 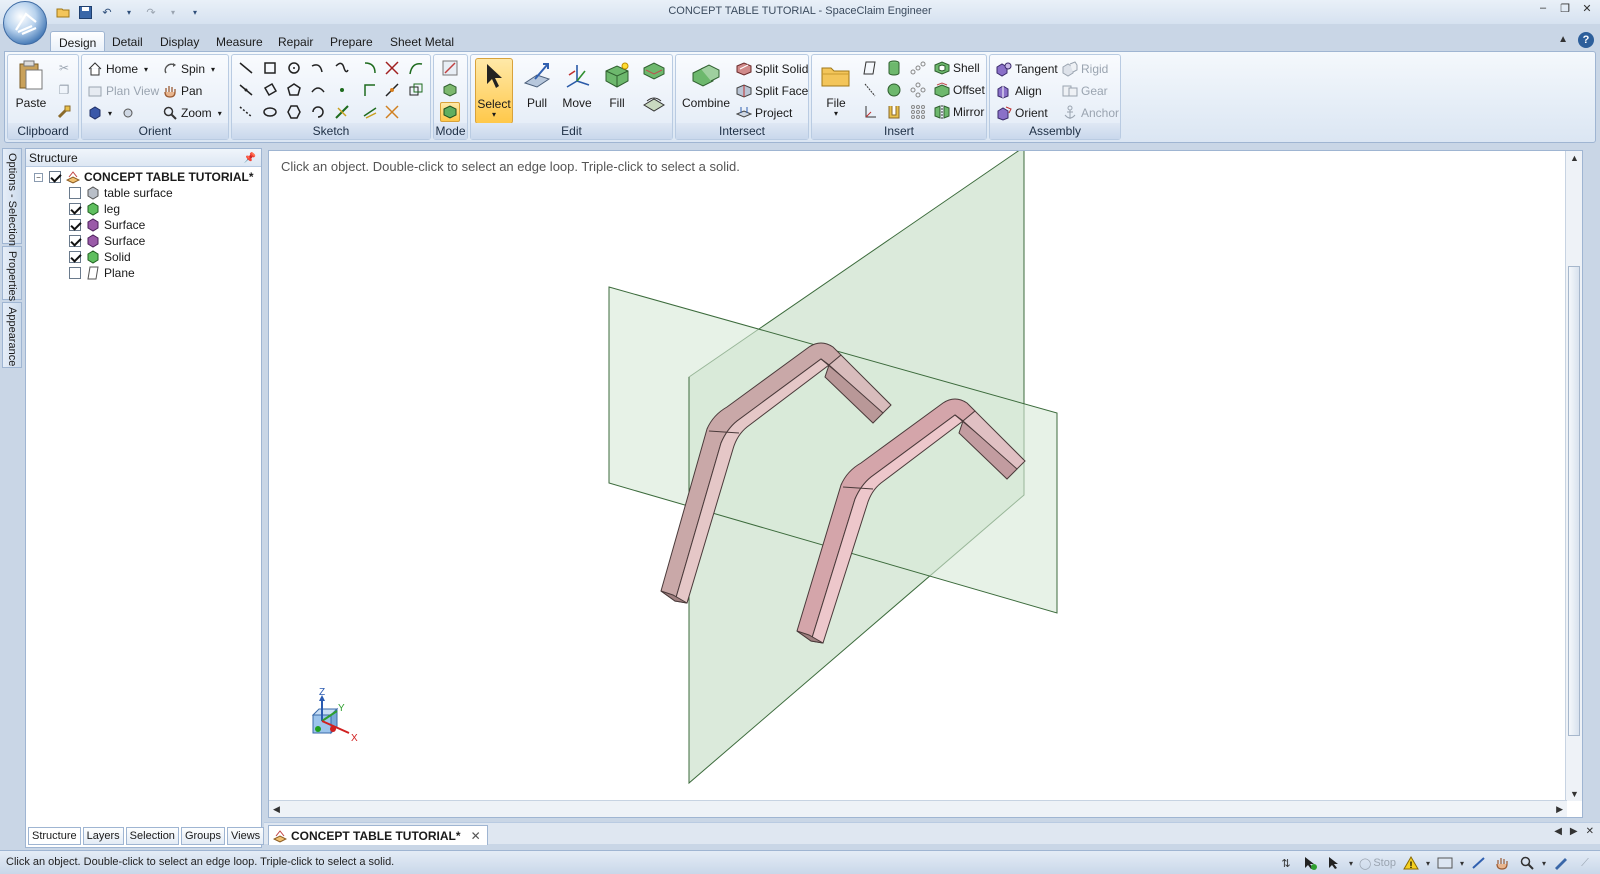 I want to click on align-button: Align, so click(x=1019, y=91).